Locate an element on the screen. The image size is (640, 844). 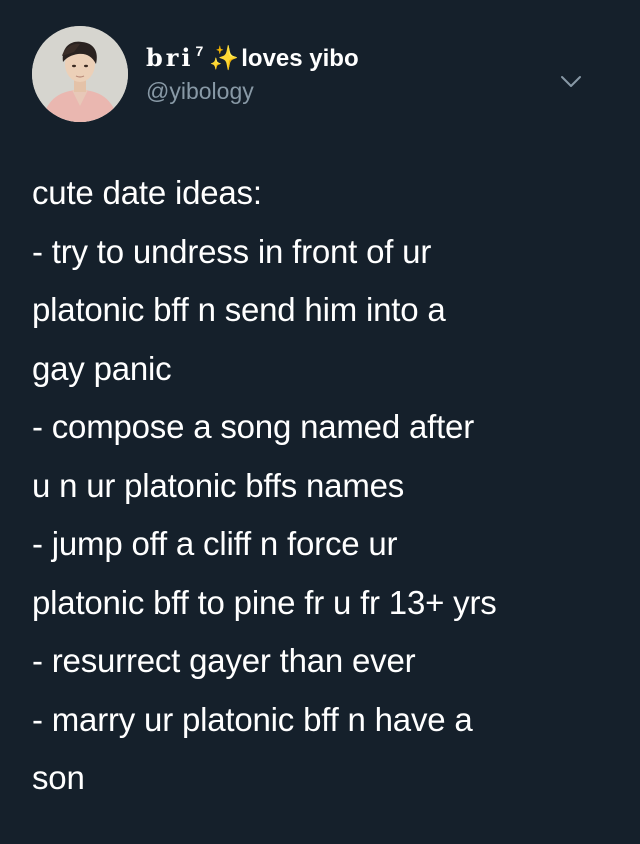
display-name-text: loves yibo is located at coordinates (300, 58).